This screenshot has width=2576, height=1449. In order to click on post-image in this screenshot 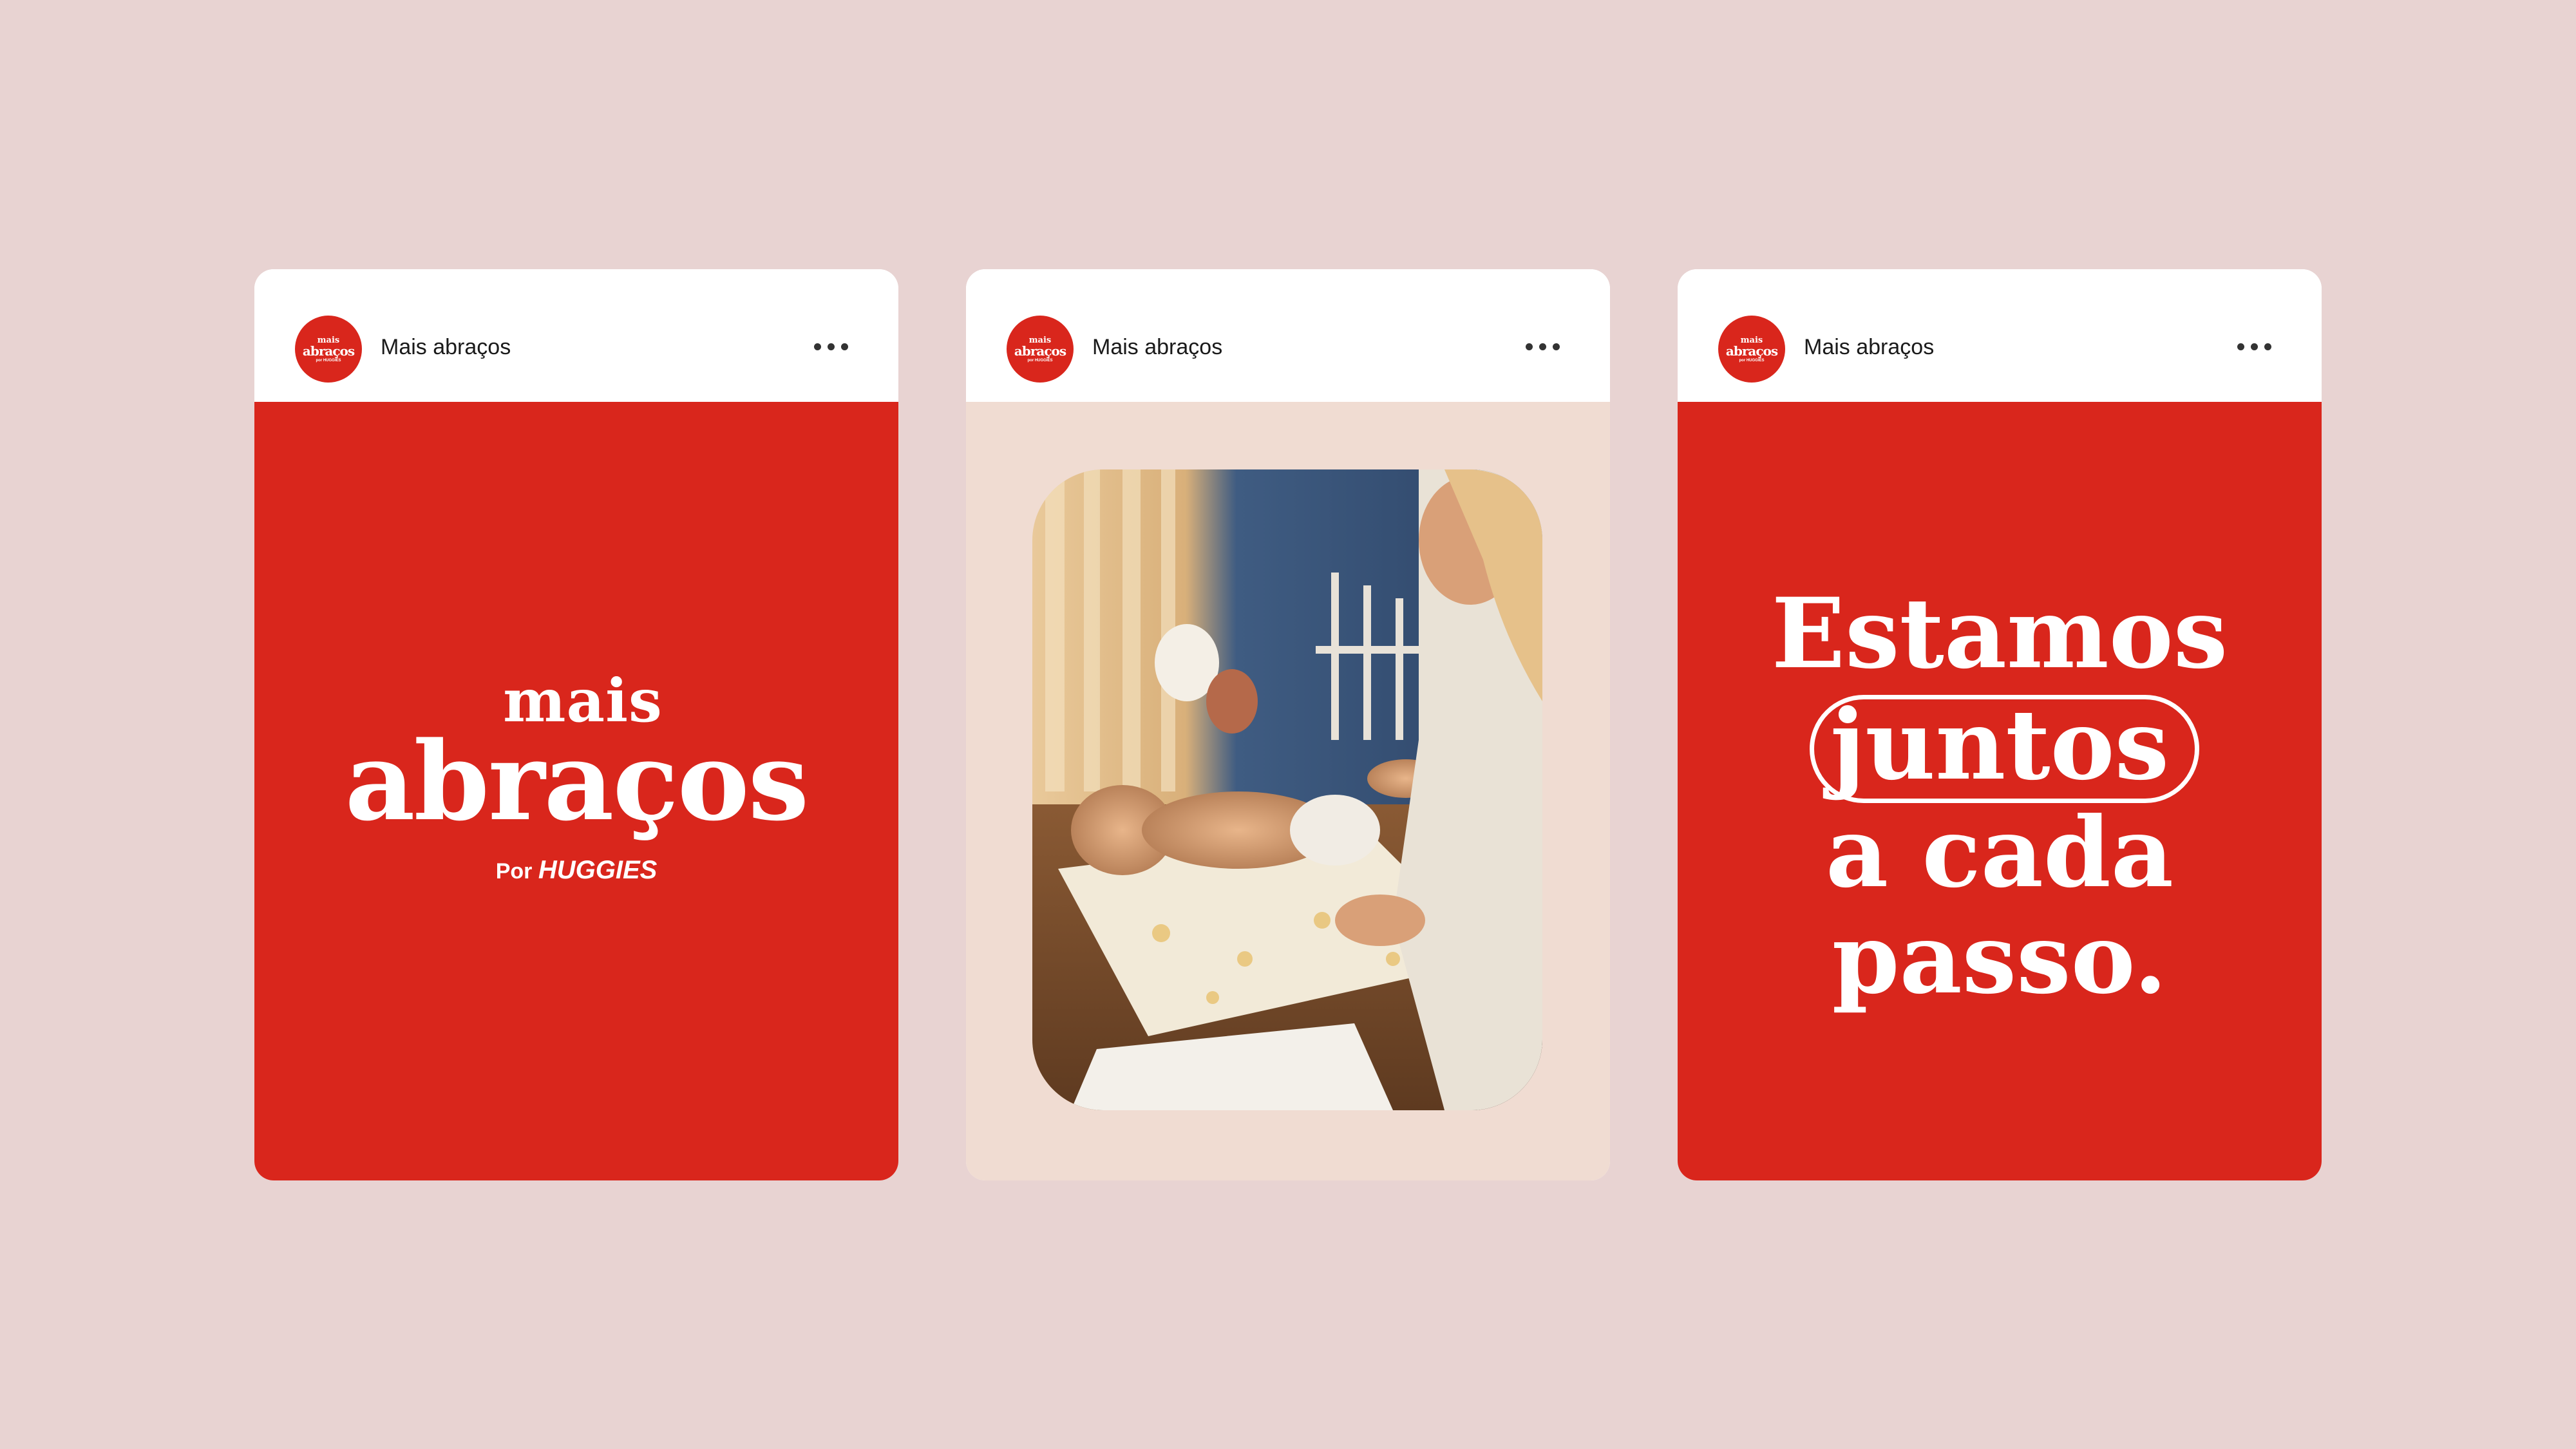, I will do `click(1288, 791)`.